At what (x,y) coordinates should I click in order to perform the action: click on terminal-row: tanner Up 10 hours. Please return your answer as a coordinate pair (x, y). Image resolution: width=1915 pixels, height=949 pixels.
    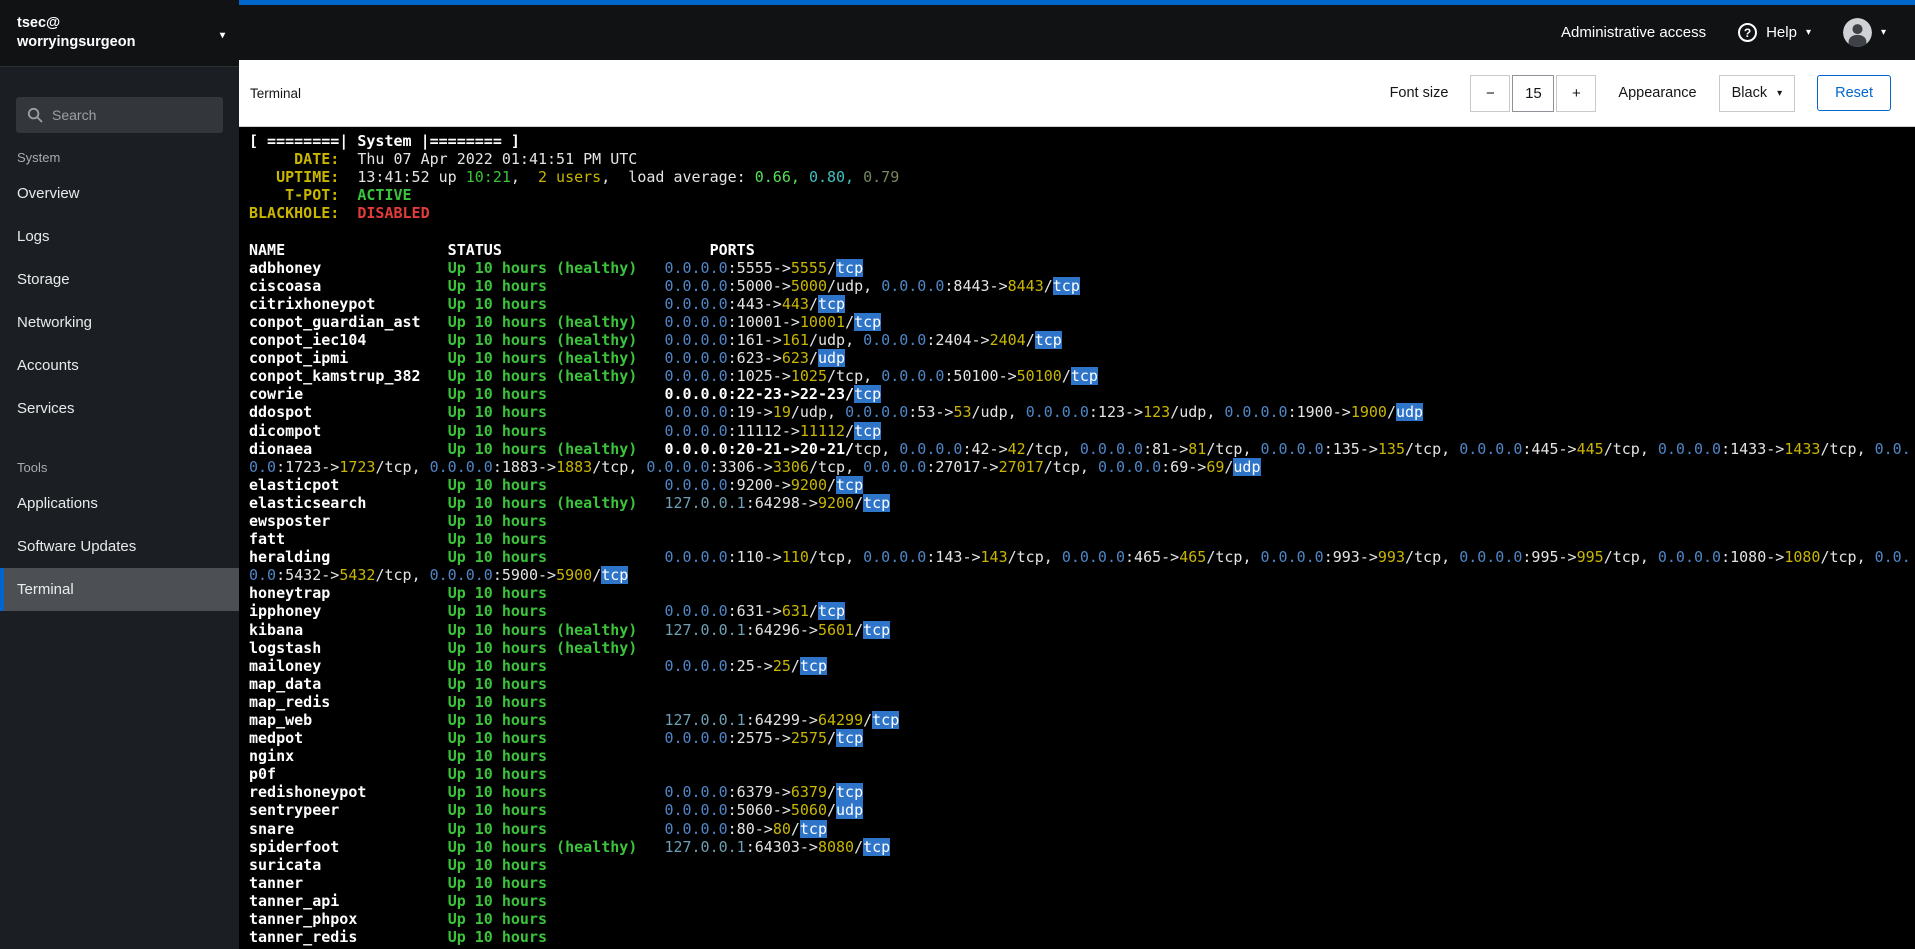
    Looking at the image, I should click on (457, 882).